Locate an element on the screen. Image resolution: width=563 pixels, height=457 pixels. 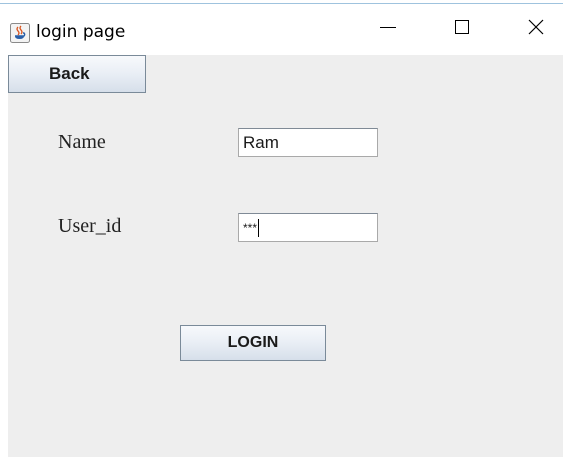
userid-password-field: *** is located at coordinates (308, 227).